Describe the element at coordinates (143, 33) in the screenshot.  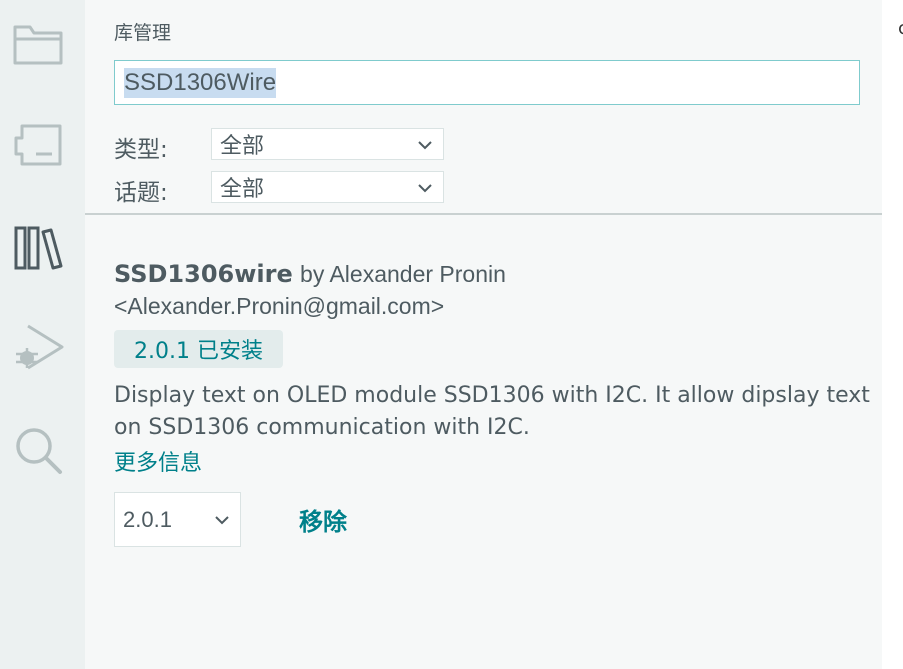
I see `panel-title: 库管理` at that location.